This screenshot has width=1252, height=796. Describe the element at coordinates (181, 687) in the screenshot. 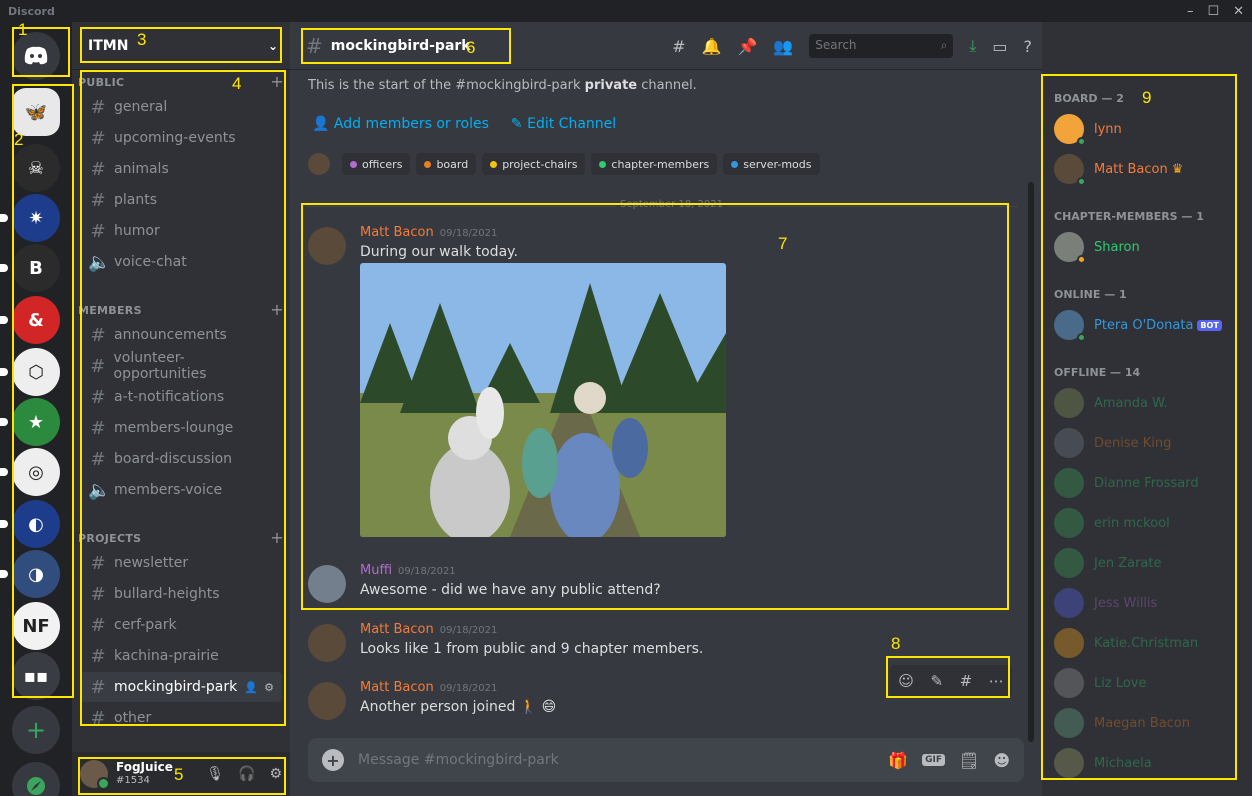

I see `channel-mockingbird-park: # mockingbird-park 👤 ⚙` at that location.